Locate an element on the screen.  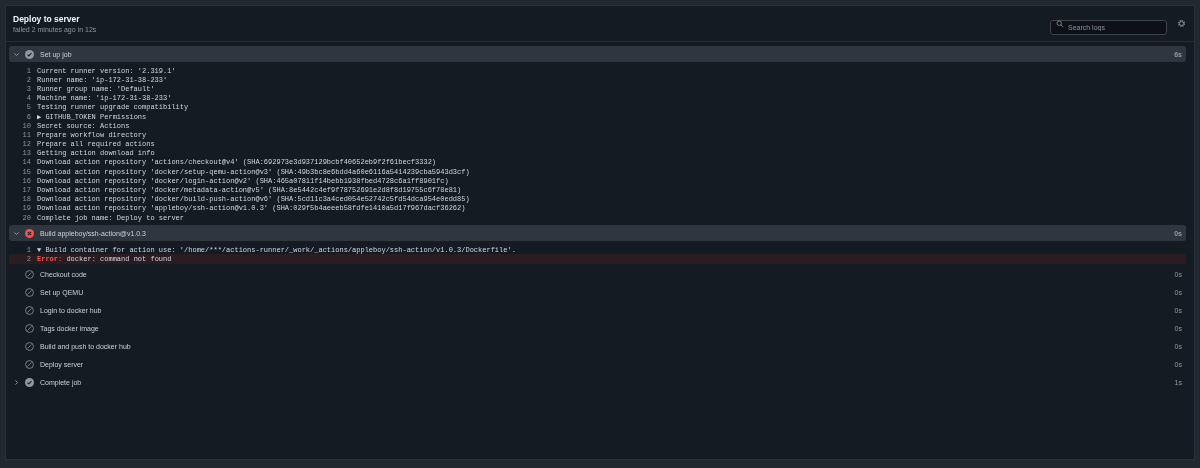
search-icon is located at coordinates (1060, 23).